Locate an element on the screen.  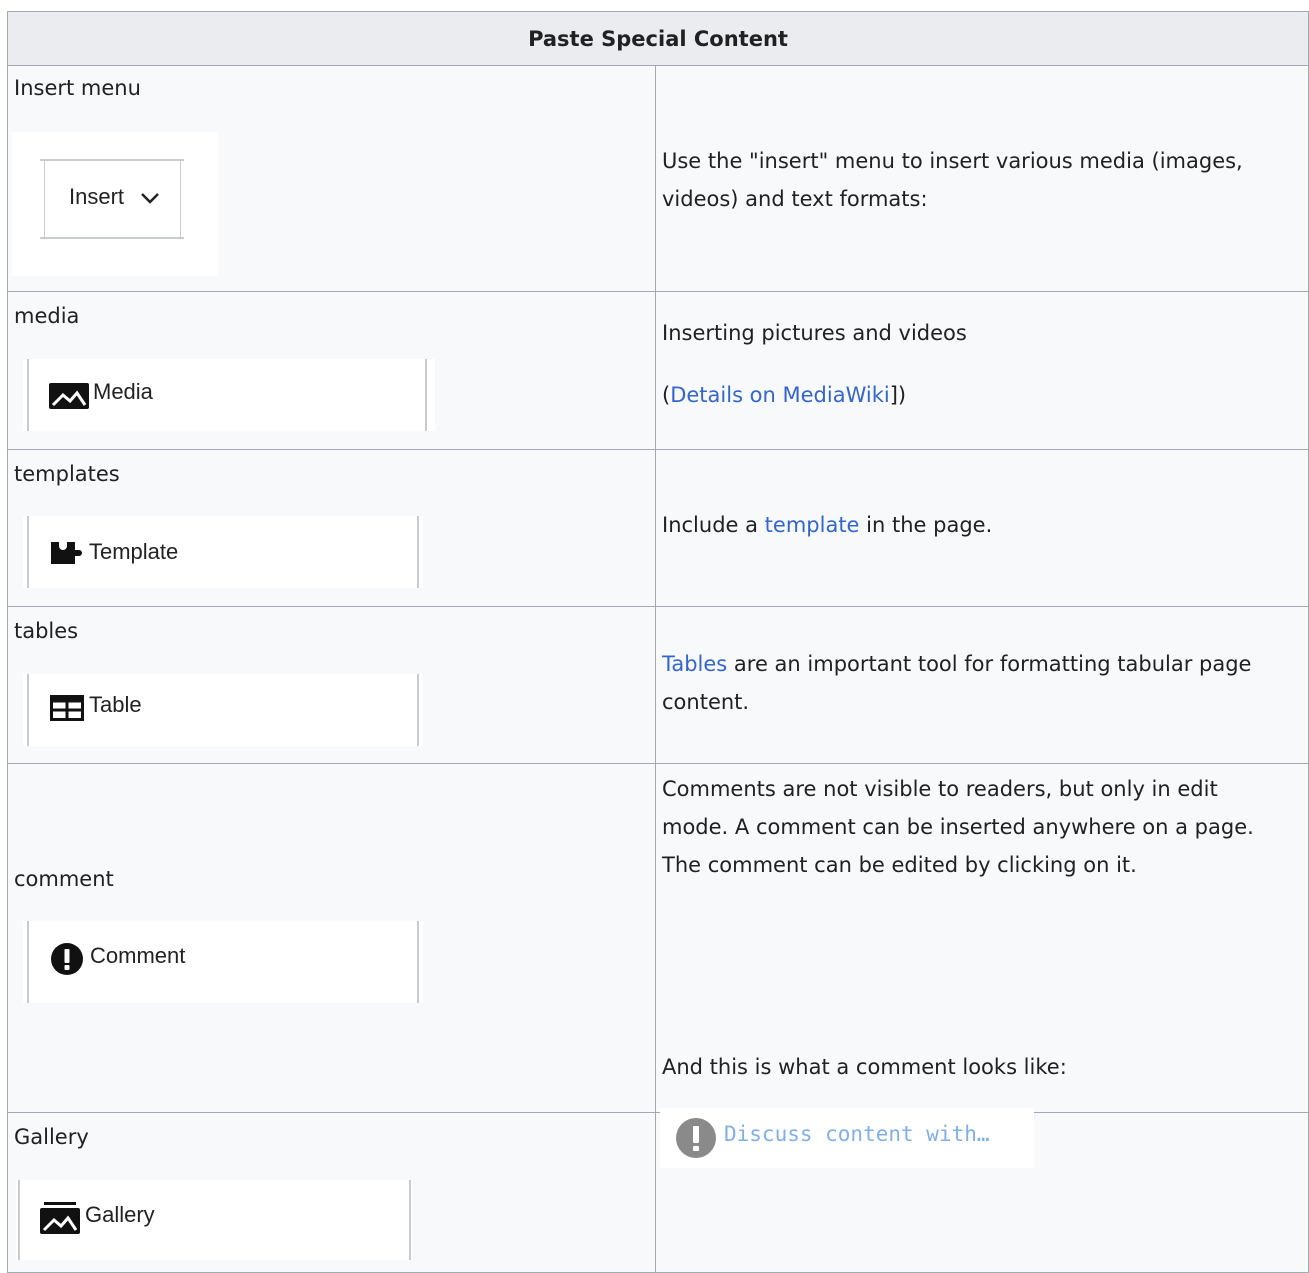
row-label-cell: media Media is located at coordinates (331, 370).